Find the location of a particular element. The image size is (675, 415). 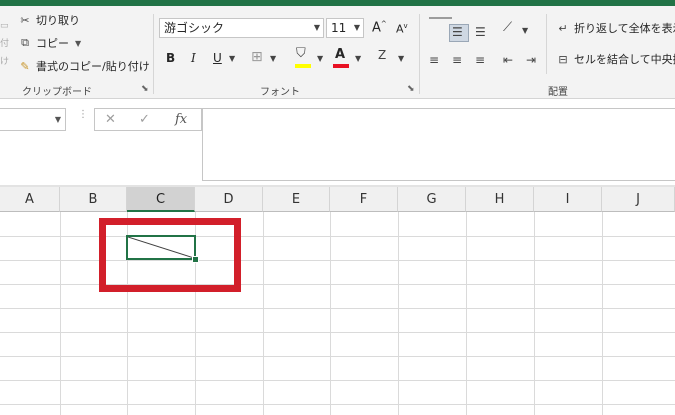

clipboard-group-label: クリップボード is located at coordinates (57, 92).